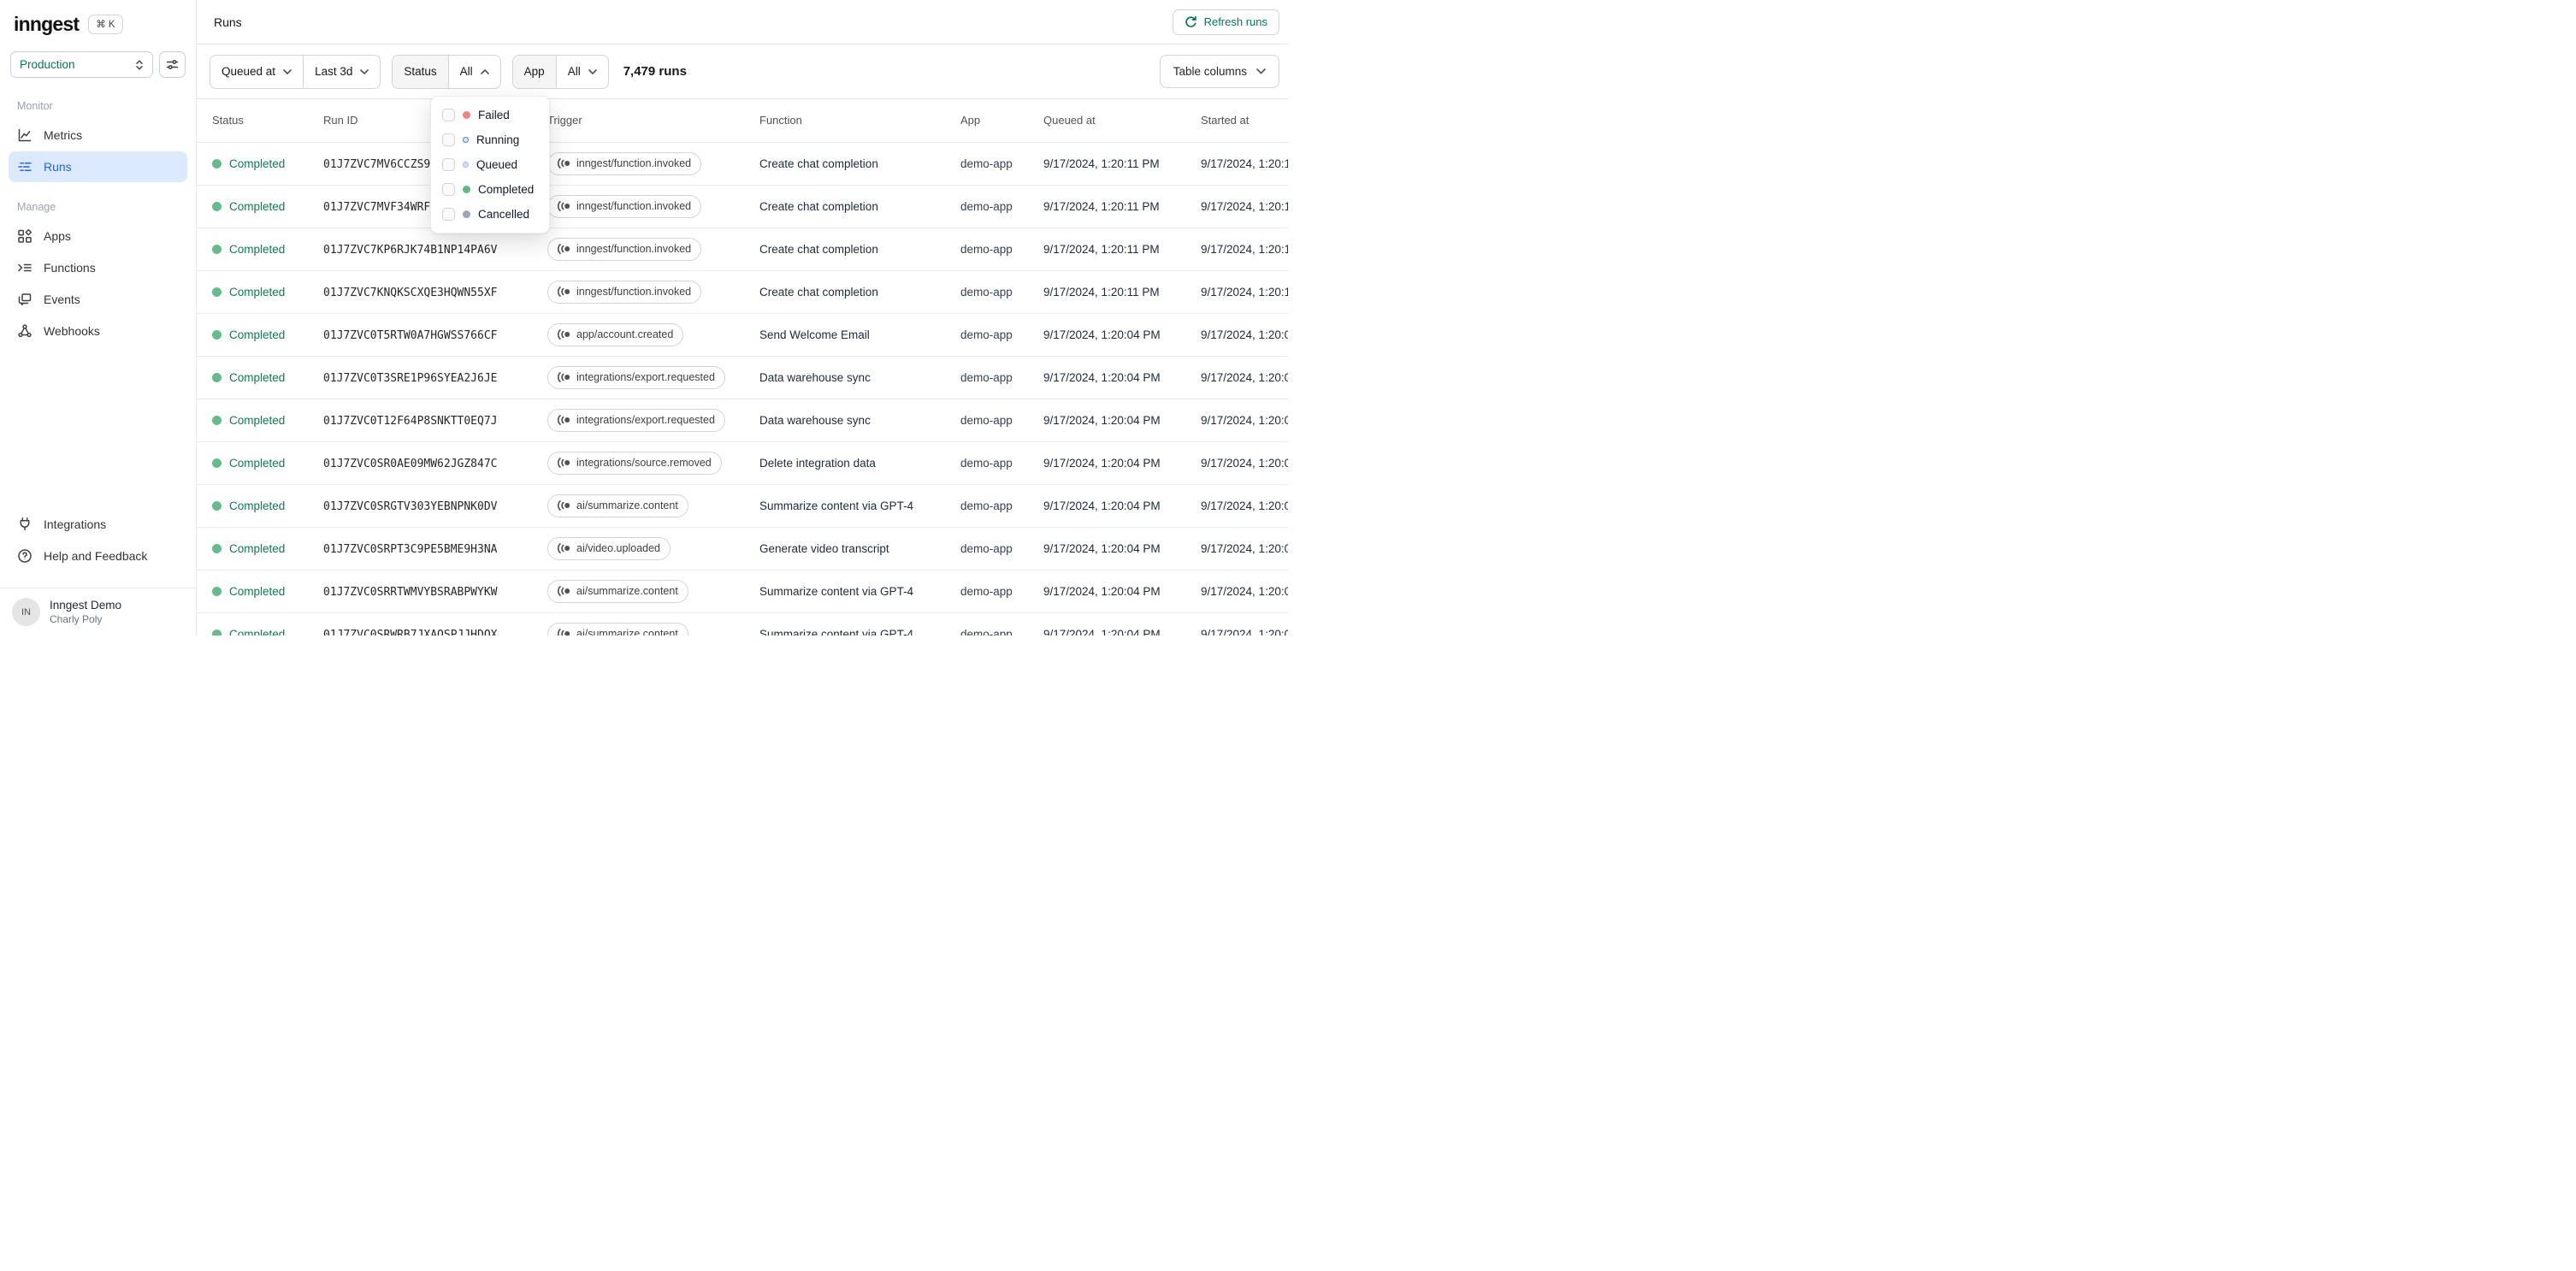 The height and width of the screenshot is (1271, 2576). Describe the element at coordinates (47, 64) in the screenshot. I see `environment-name: Production` at that location.